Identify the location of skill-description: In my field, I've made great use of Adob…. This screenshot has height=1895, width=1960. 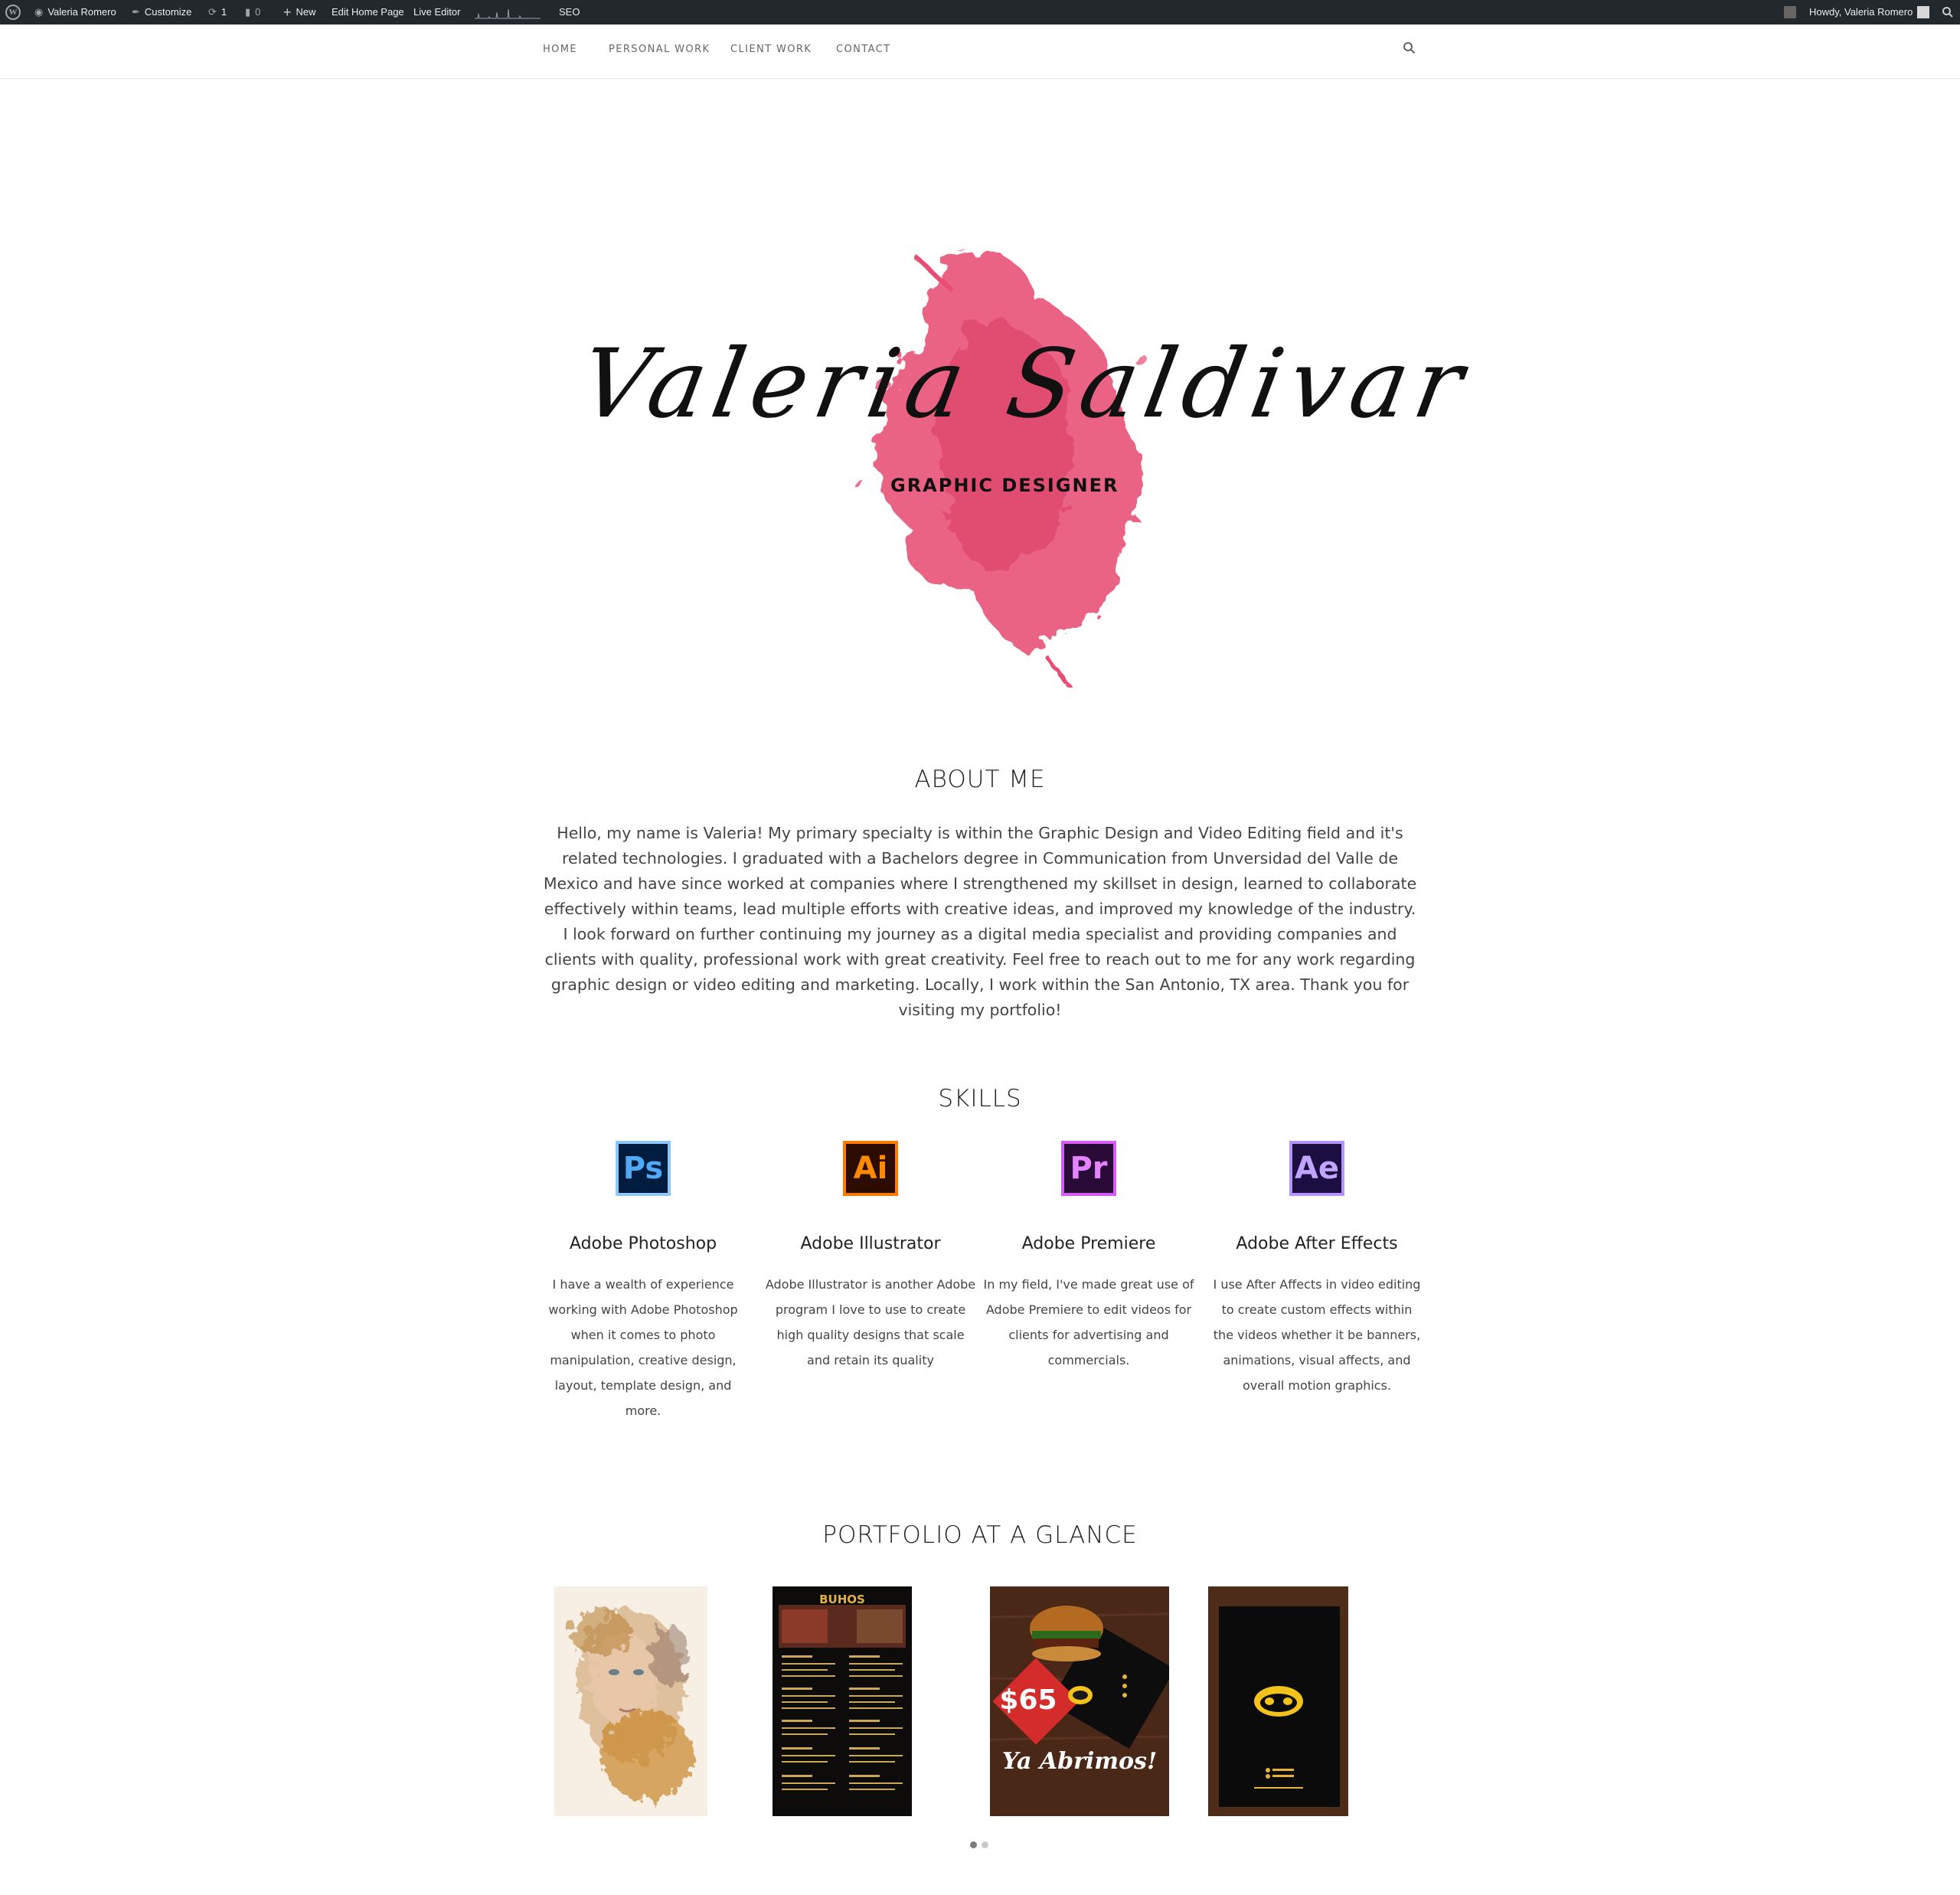
(1088, 1322).